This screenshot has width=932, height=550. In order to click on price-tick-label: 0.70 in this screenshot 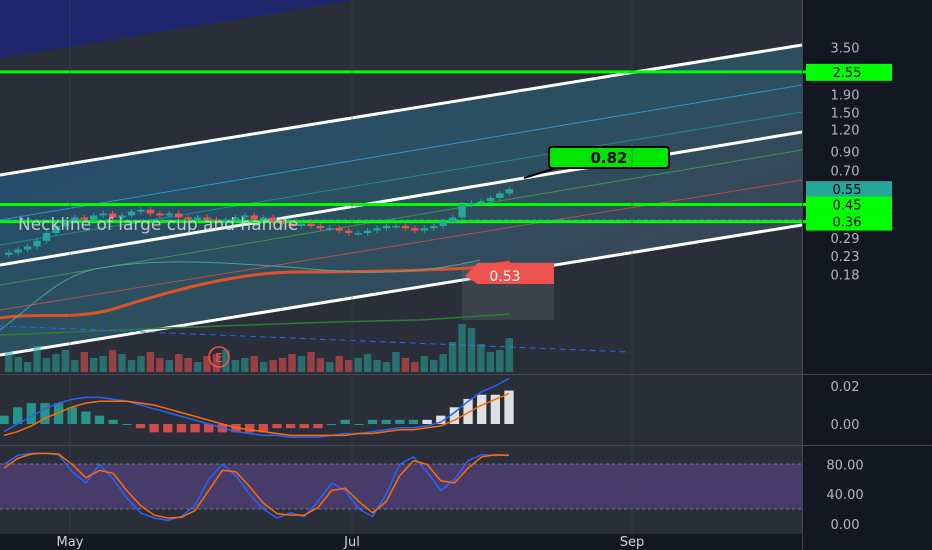, I will do `click(845, 172)`.